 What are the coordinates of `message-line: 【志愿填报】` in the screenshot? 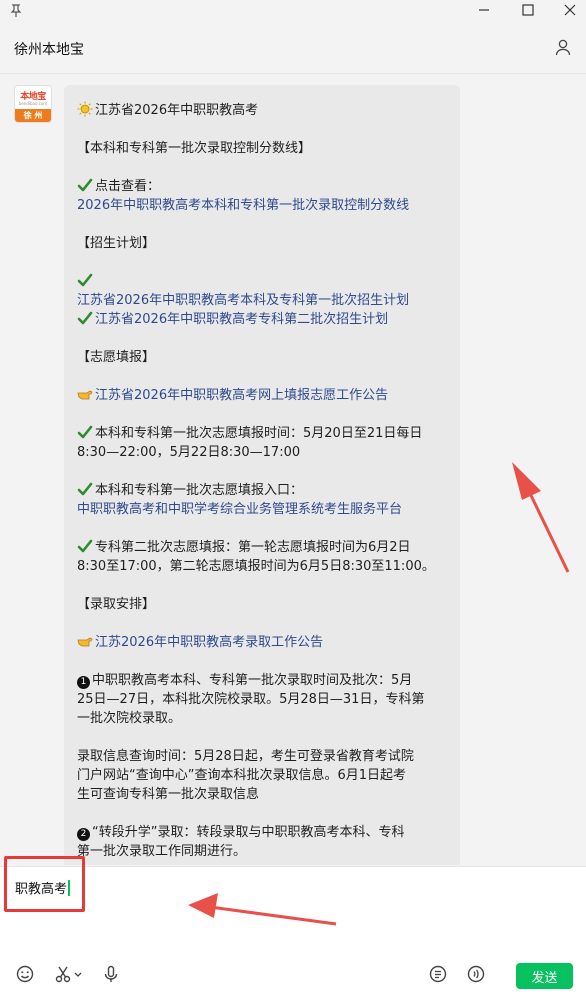 It's located at (116, 357).